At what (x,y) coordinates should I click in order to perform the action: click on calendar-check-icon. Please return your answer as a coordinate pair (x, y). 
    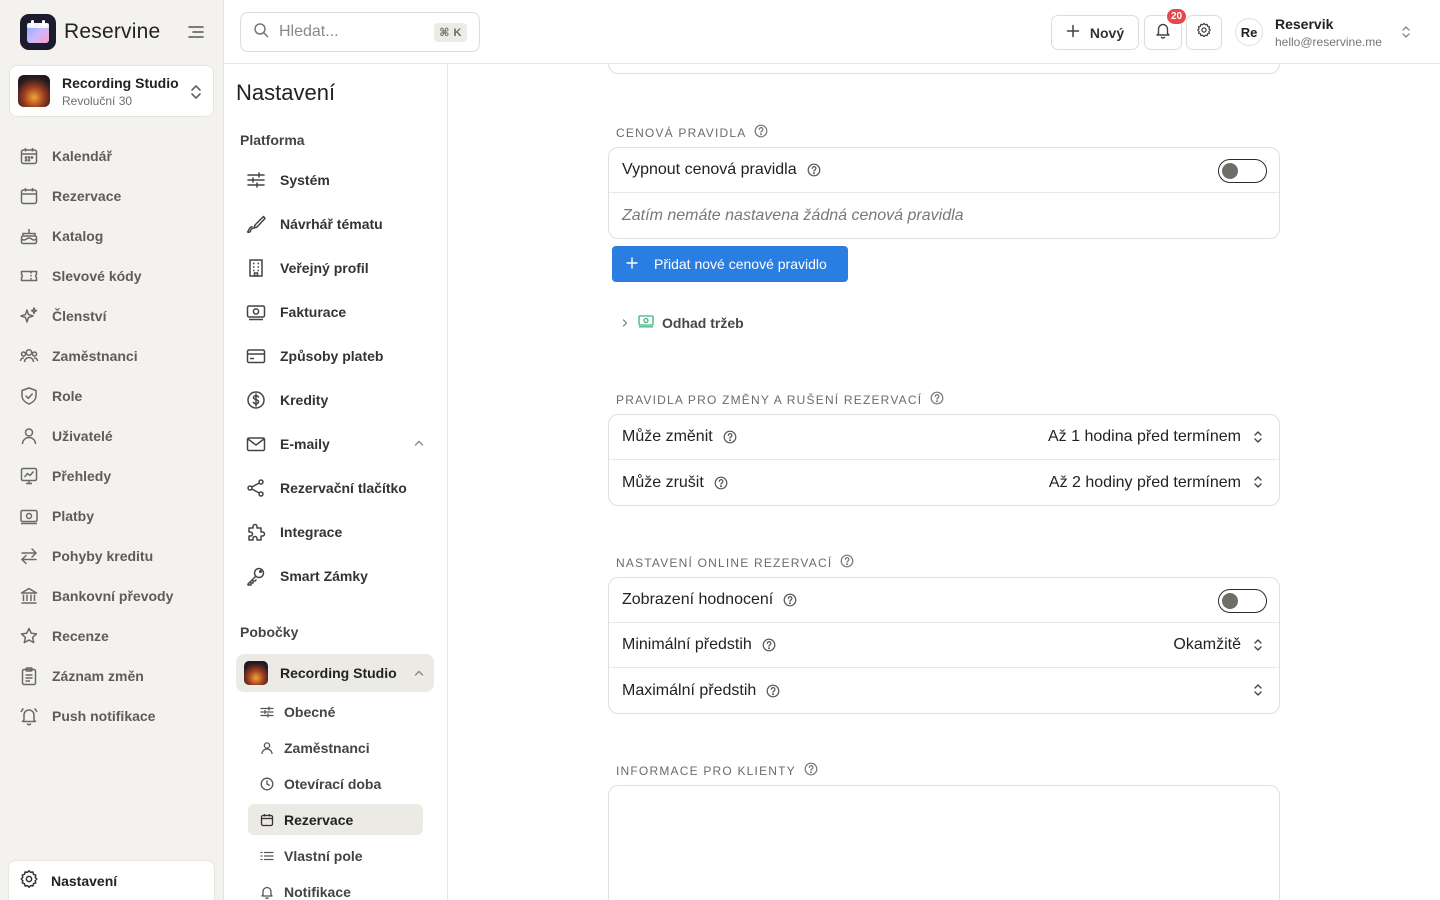
    Looking at the image, I should click on (29, 196).